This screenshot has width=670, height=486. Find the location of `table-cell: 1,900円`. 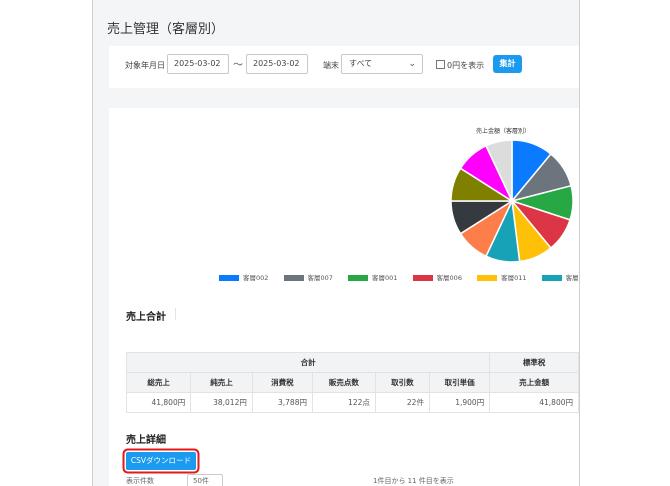

table-cell: 1,900円 is located at coordinates (459, 402).